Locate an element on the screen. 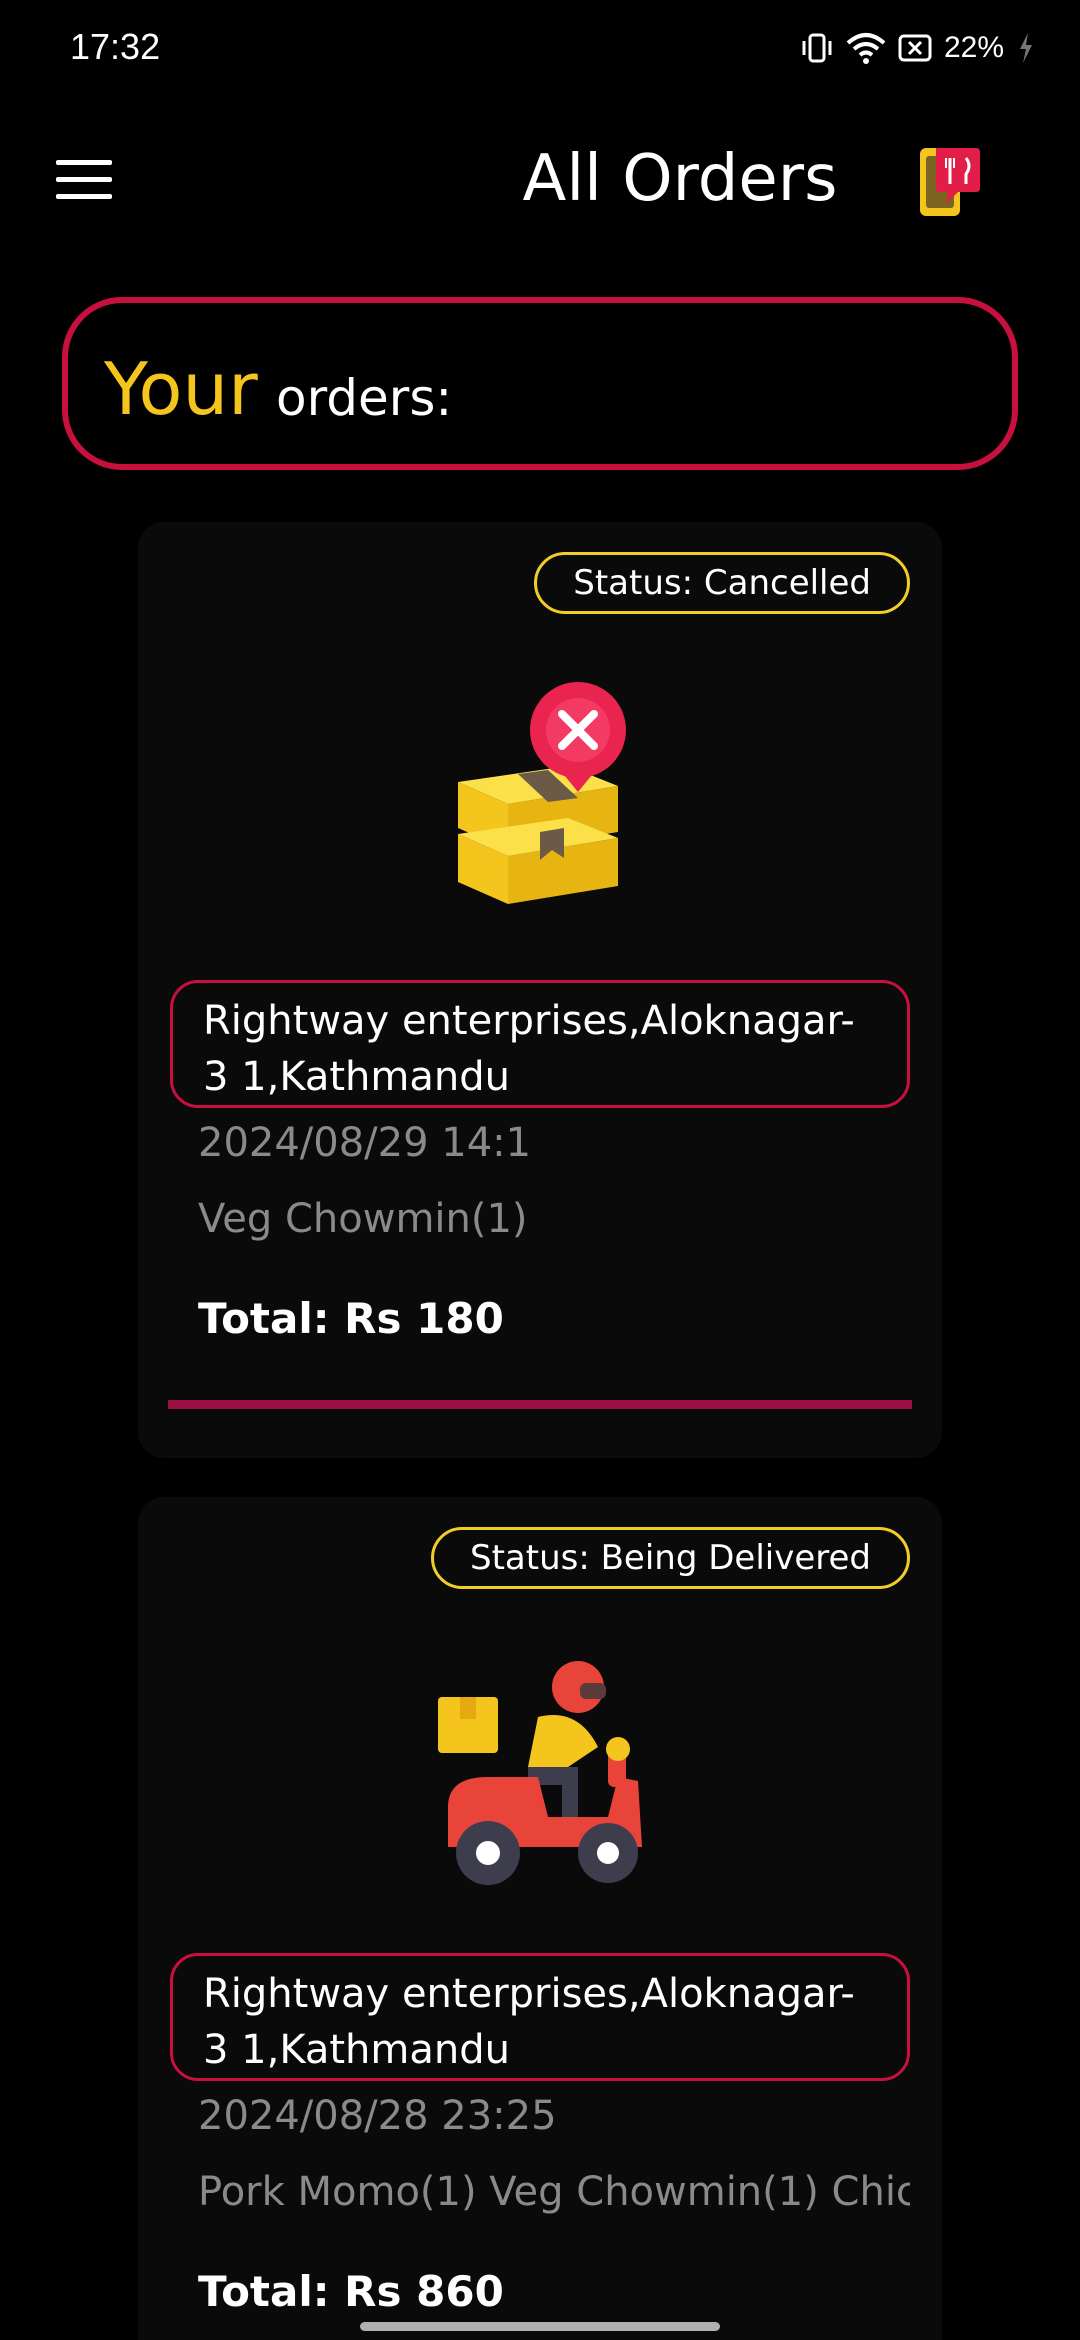  vibrate-icon is located at coordinates (817, 48).